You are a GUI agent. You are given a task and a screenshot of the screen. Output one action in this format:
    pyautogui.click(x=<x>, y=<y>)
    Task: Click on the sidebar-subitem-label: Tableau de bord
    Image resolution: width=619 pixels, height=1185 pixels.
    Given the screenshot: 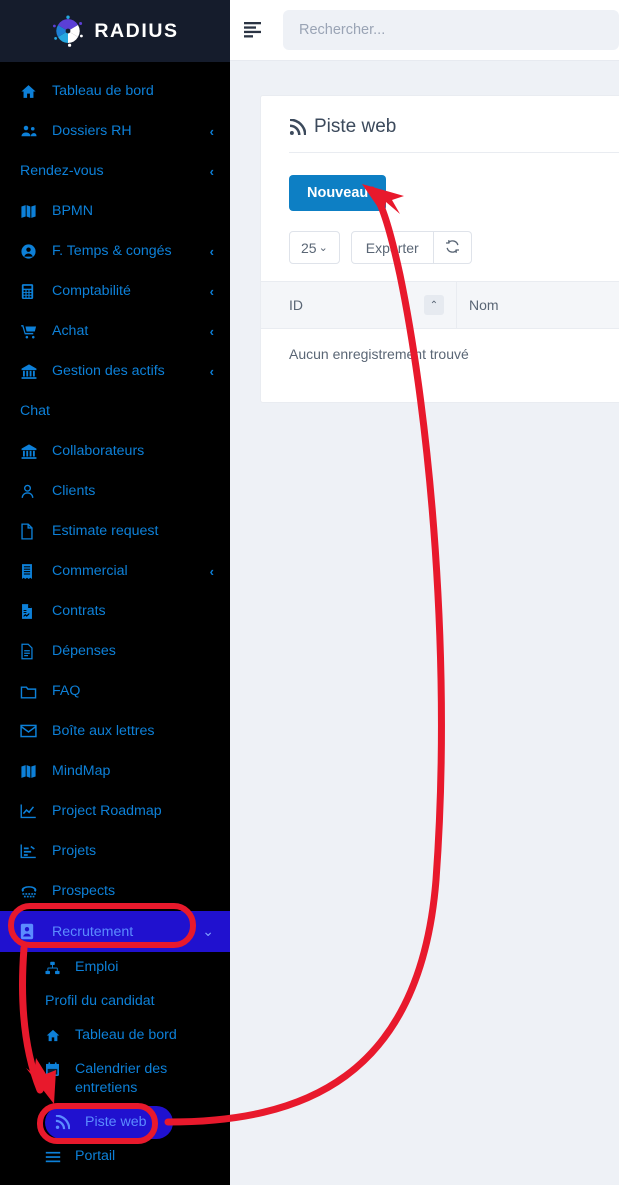 What is the action you would take?
    pyautogui.click(x=126, y=1035)
    